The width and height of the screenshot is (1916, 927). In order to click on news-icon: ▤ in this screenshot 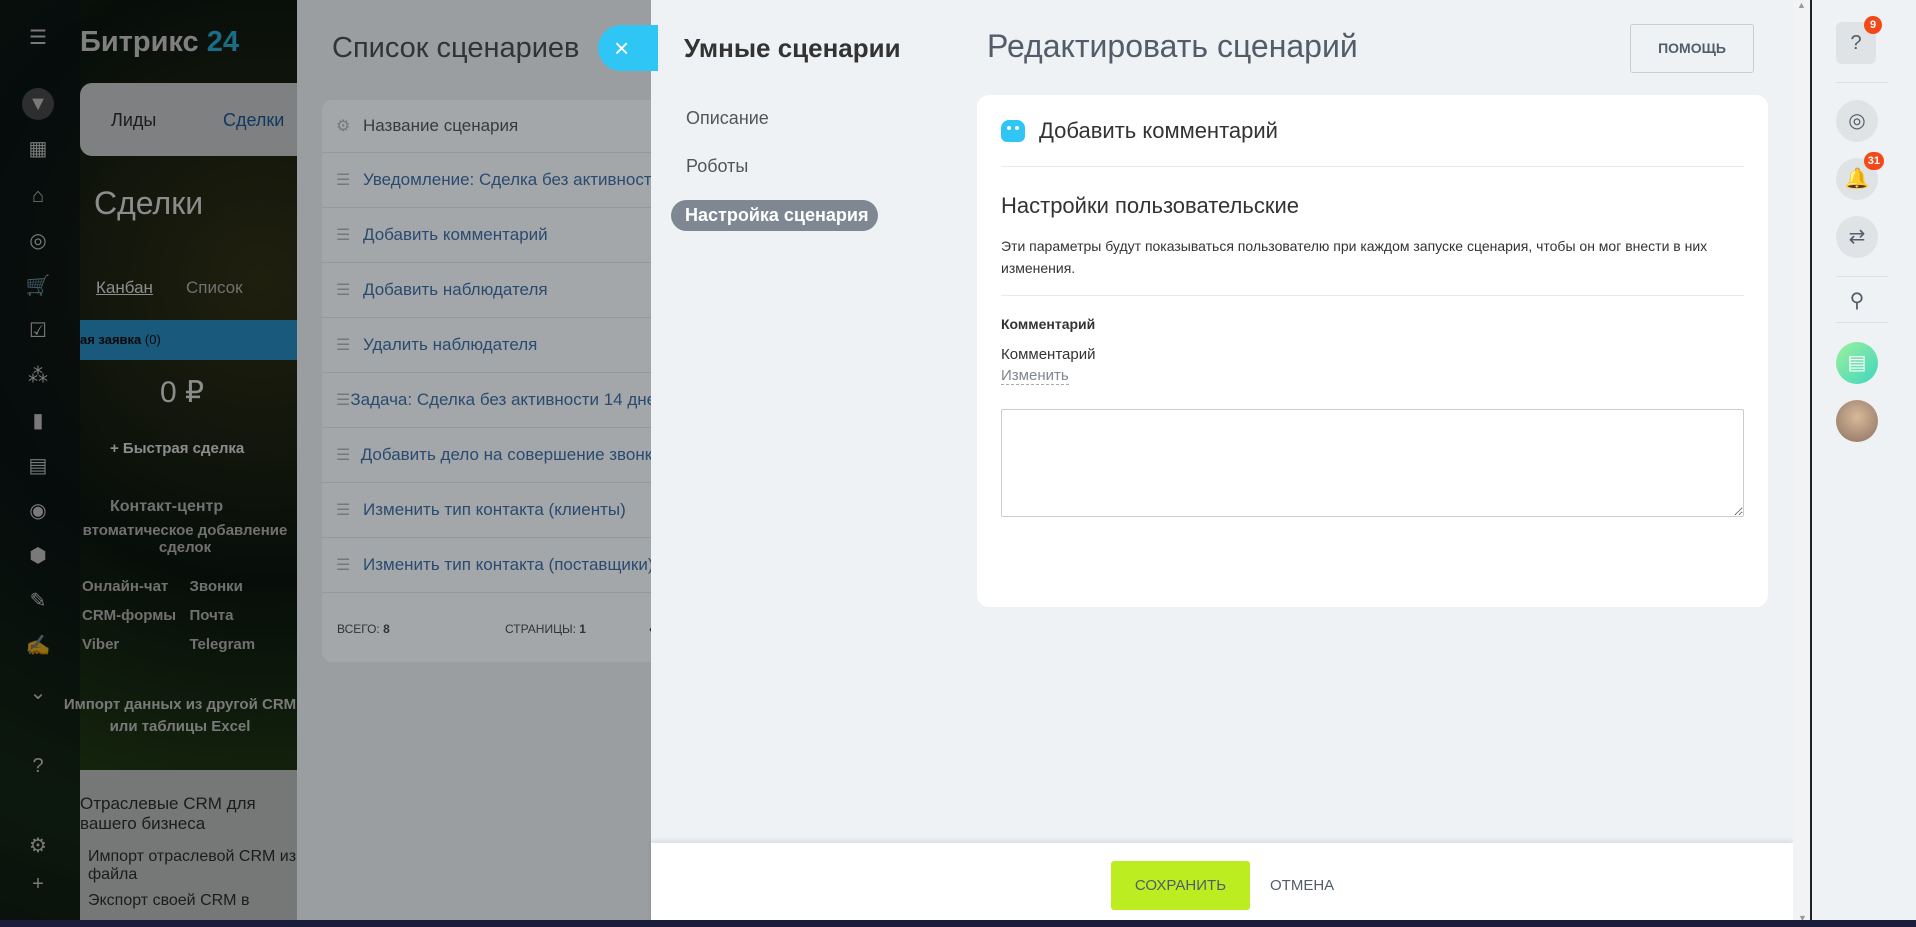, I will do `click(1857, 363)`.